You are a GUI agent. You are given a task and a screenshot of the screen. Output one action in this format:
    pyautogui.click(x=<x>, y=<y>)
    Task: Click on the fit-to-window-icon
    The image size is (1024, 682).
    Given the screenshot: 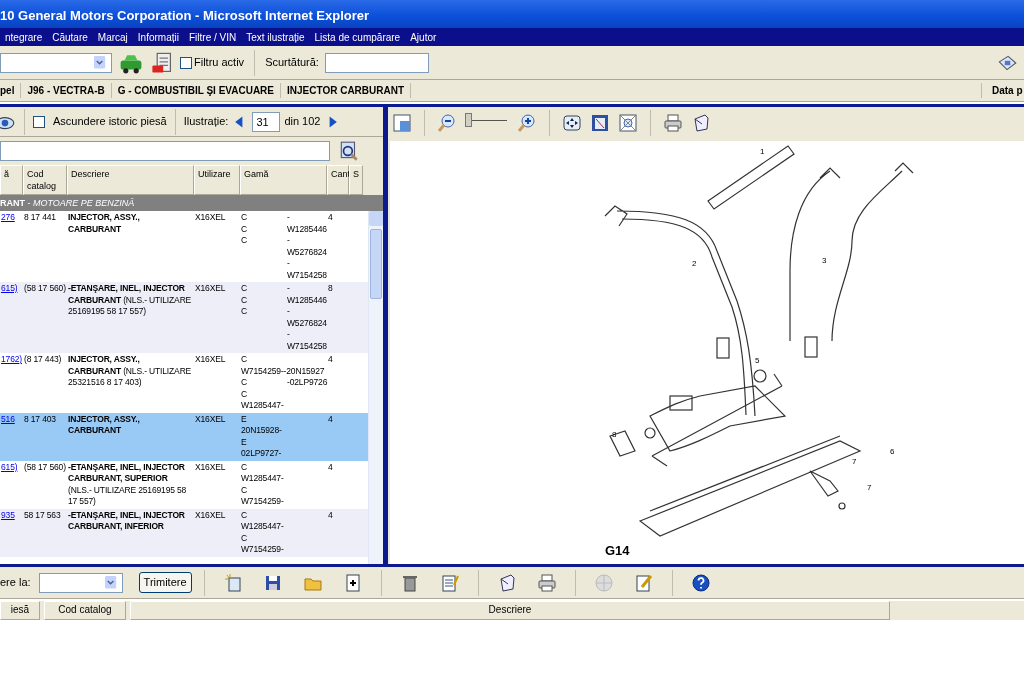 What is the action you would take?
    pyautogui.click(x=572, y=123)
    